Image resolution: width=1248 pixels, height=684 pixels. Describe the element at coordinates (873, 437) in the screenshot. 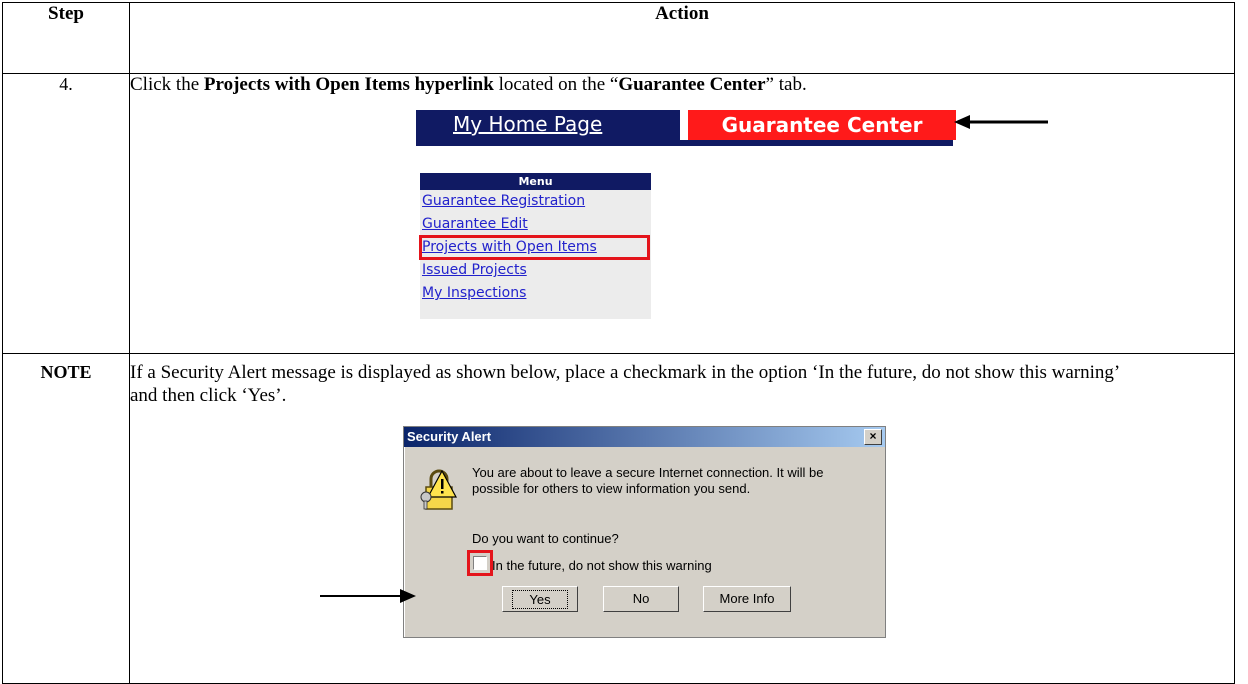

I see `close-button: ×` at that location.